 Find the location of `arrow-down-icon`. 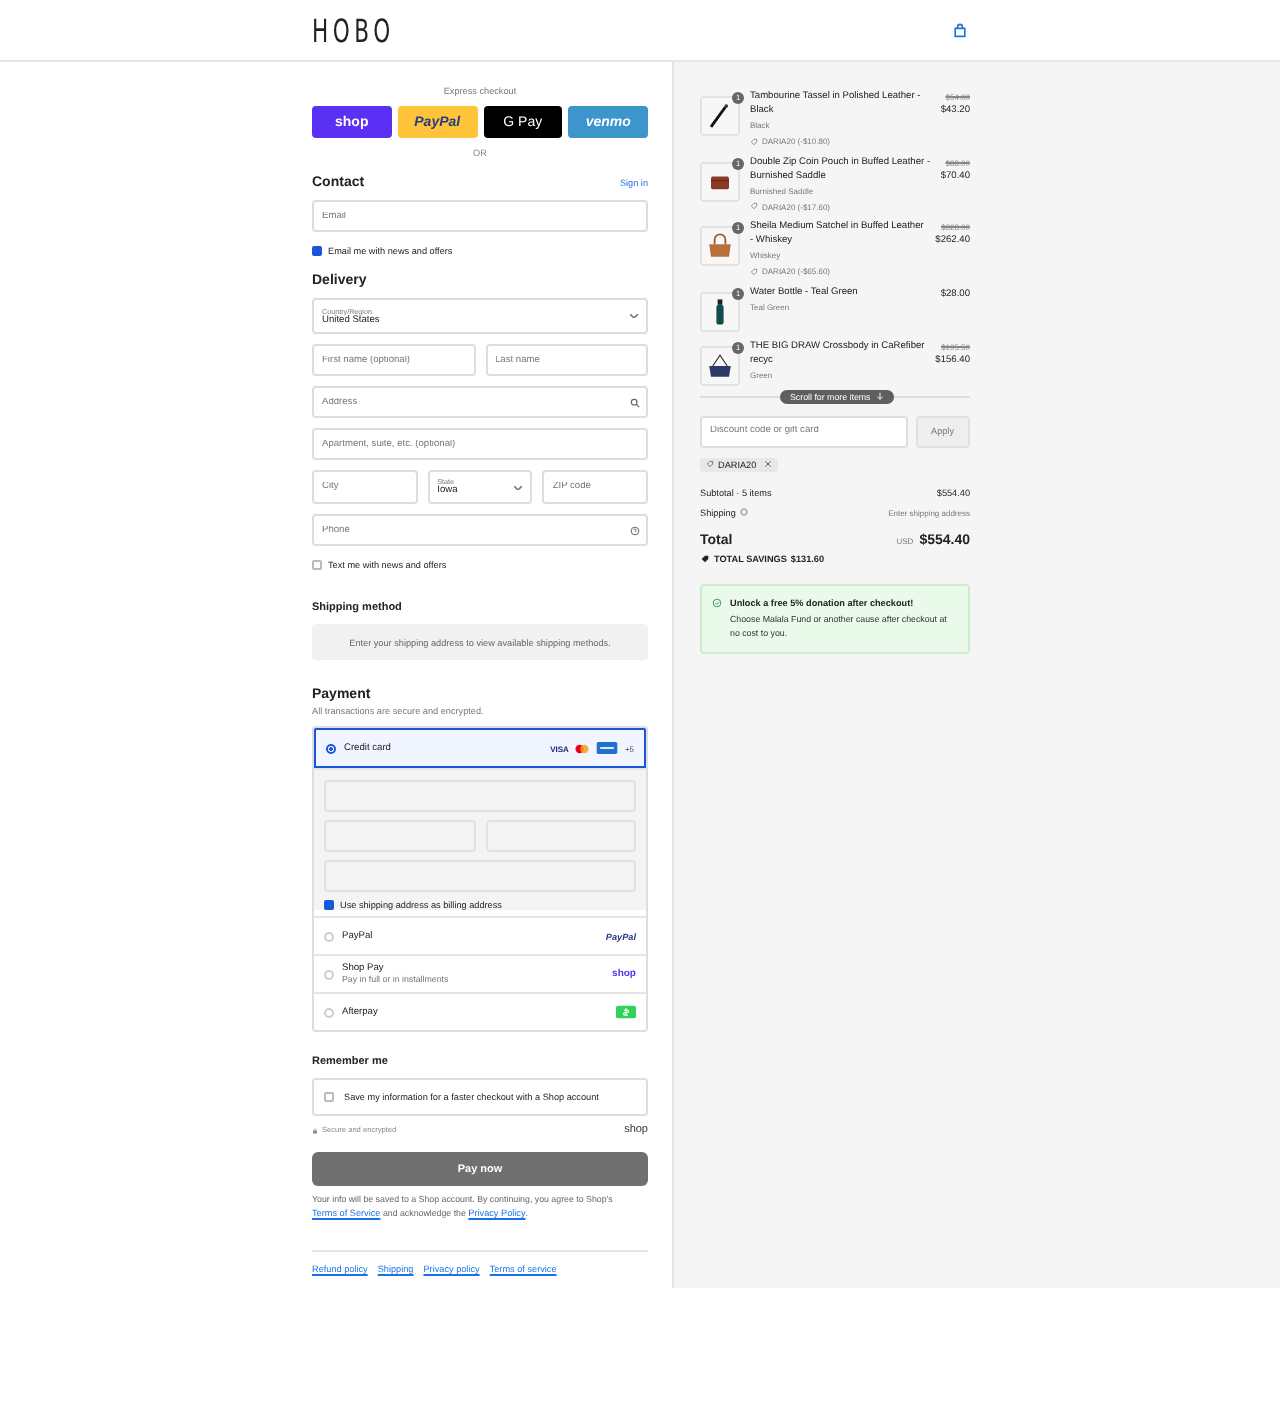

arrow-down-icon is located at coordinates (880, 396).